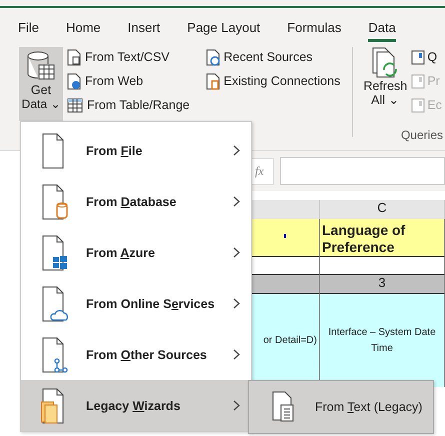 The height and width of the screenshot is (436, 445). I want to click on ribbon-command: Recent Sources, so click(273, 57).